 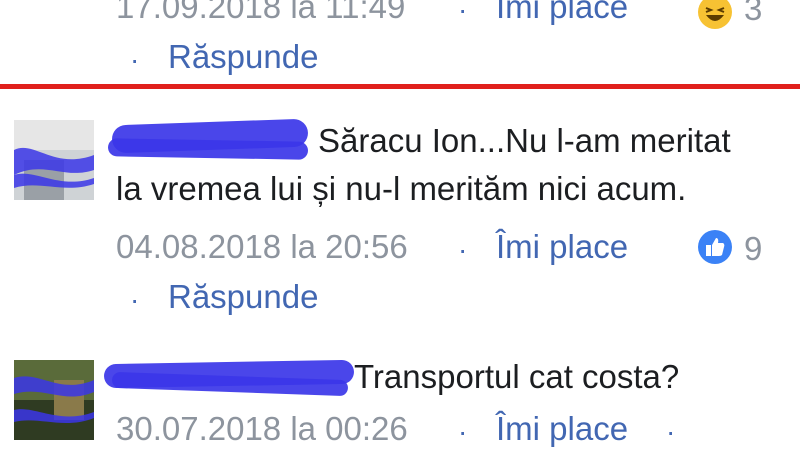 What do you see at coordinates (753, 13) in the screenshot?
I see `reaction-count: 3` at bounding box center [753, 13].